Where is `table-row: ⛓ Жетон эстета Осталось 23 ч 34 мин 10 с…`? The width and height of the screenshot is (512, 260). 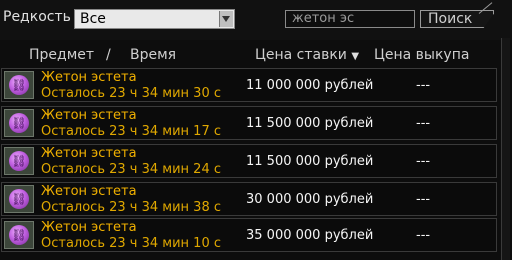
table-row: ⛓ Жетон эстета Осталось 23 ч 34 мин 10 с… is located at coordinates (249, 235).